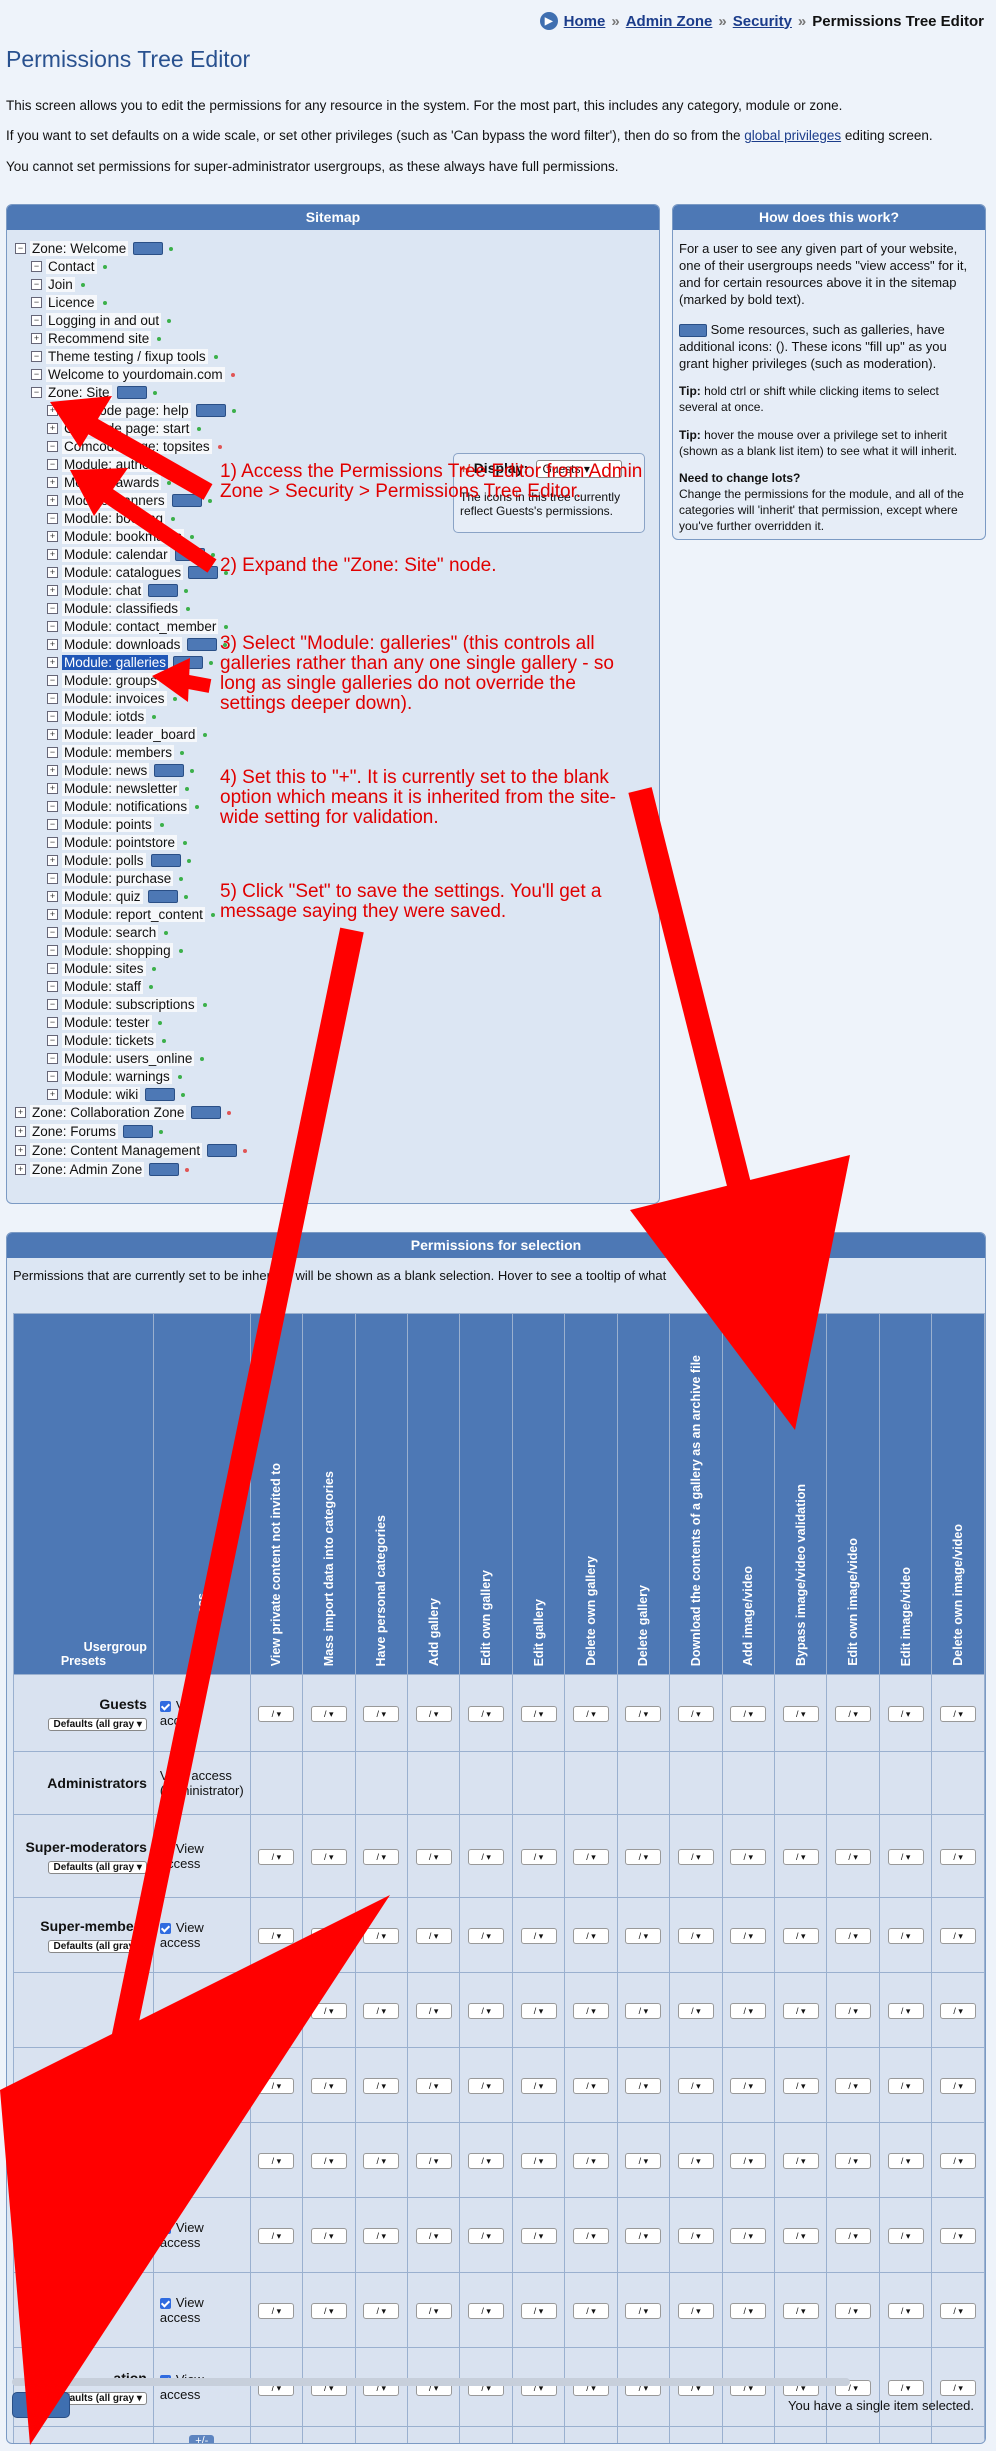 Image resolution: width=996 pixels, height=2451 pixels. What do you see at coordinates (103, 590) in the screenshot?
I see `tree-node-label: Module: chat` at bounding box center [103, 590].